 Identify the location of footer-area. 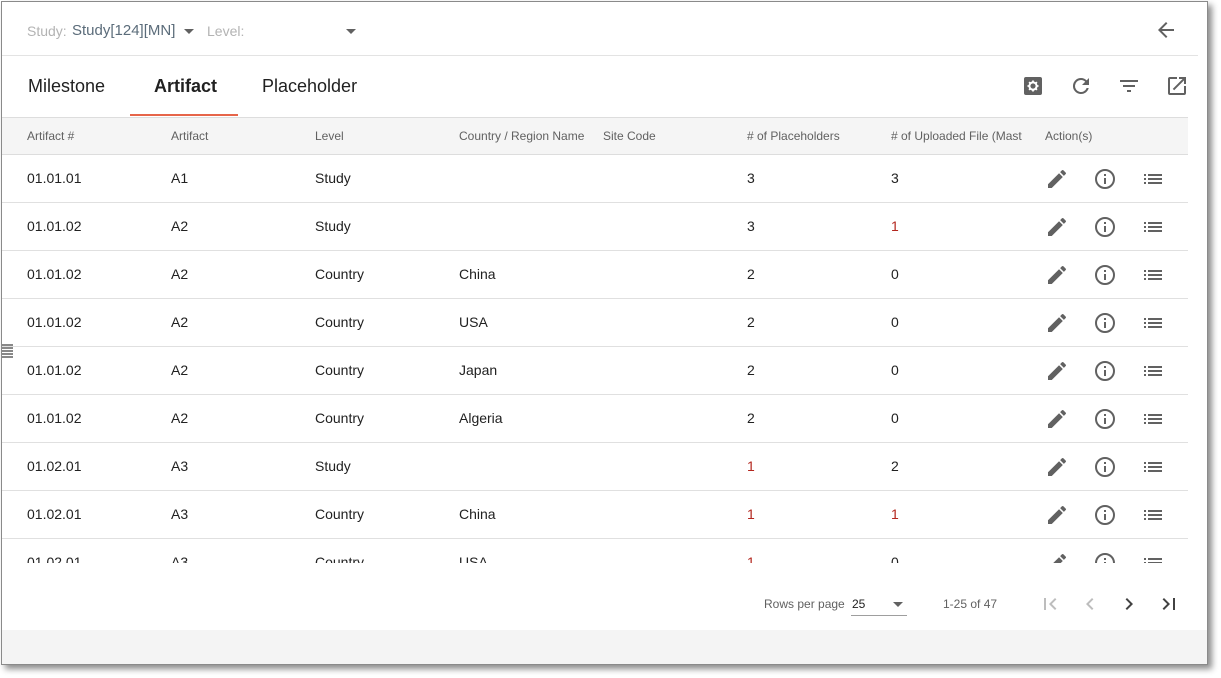
(604, 647).